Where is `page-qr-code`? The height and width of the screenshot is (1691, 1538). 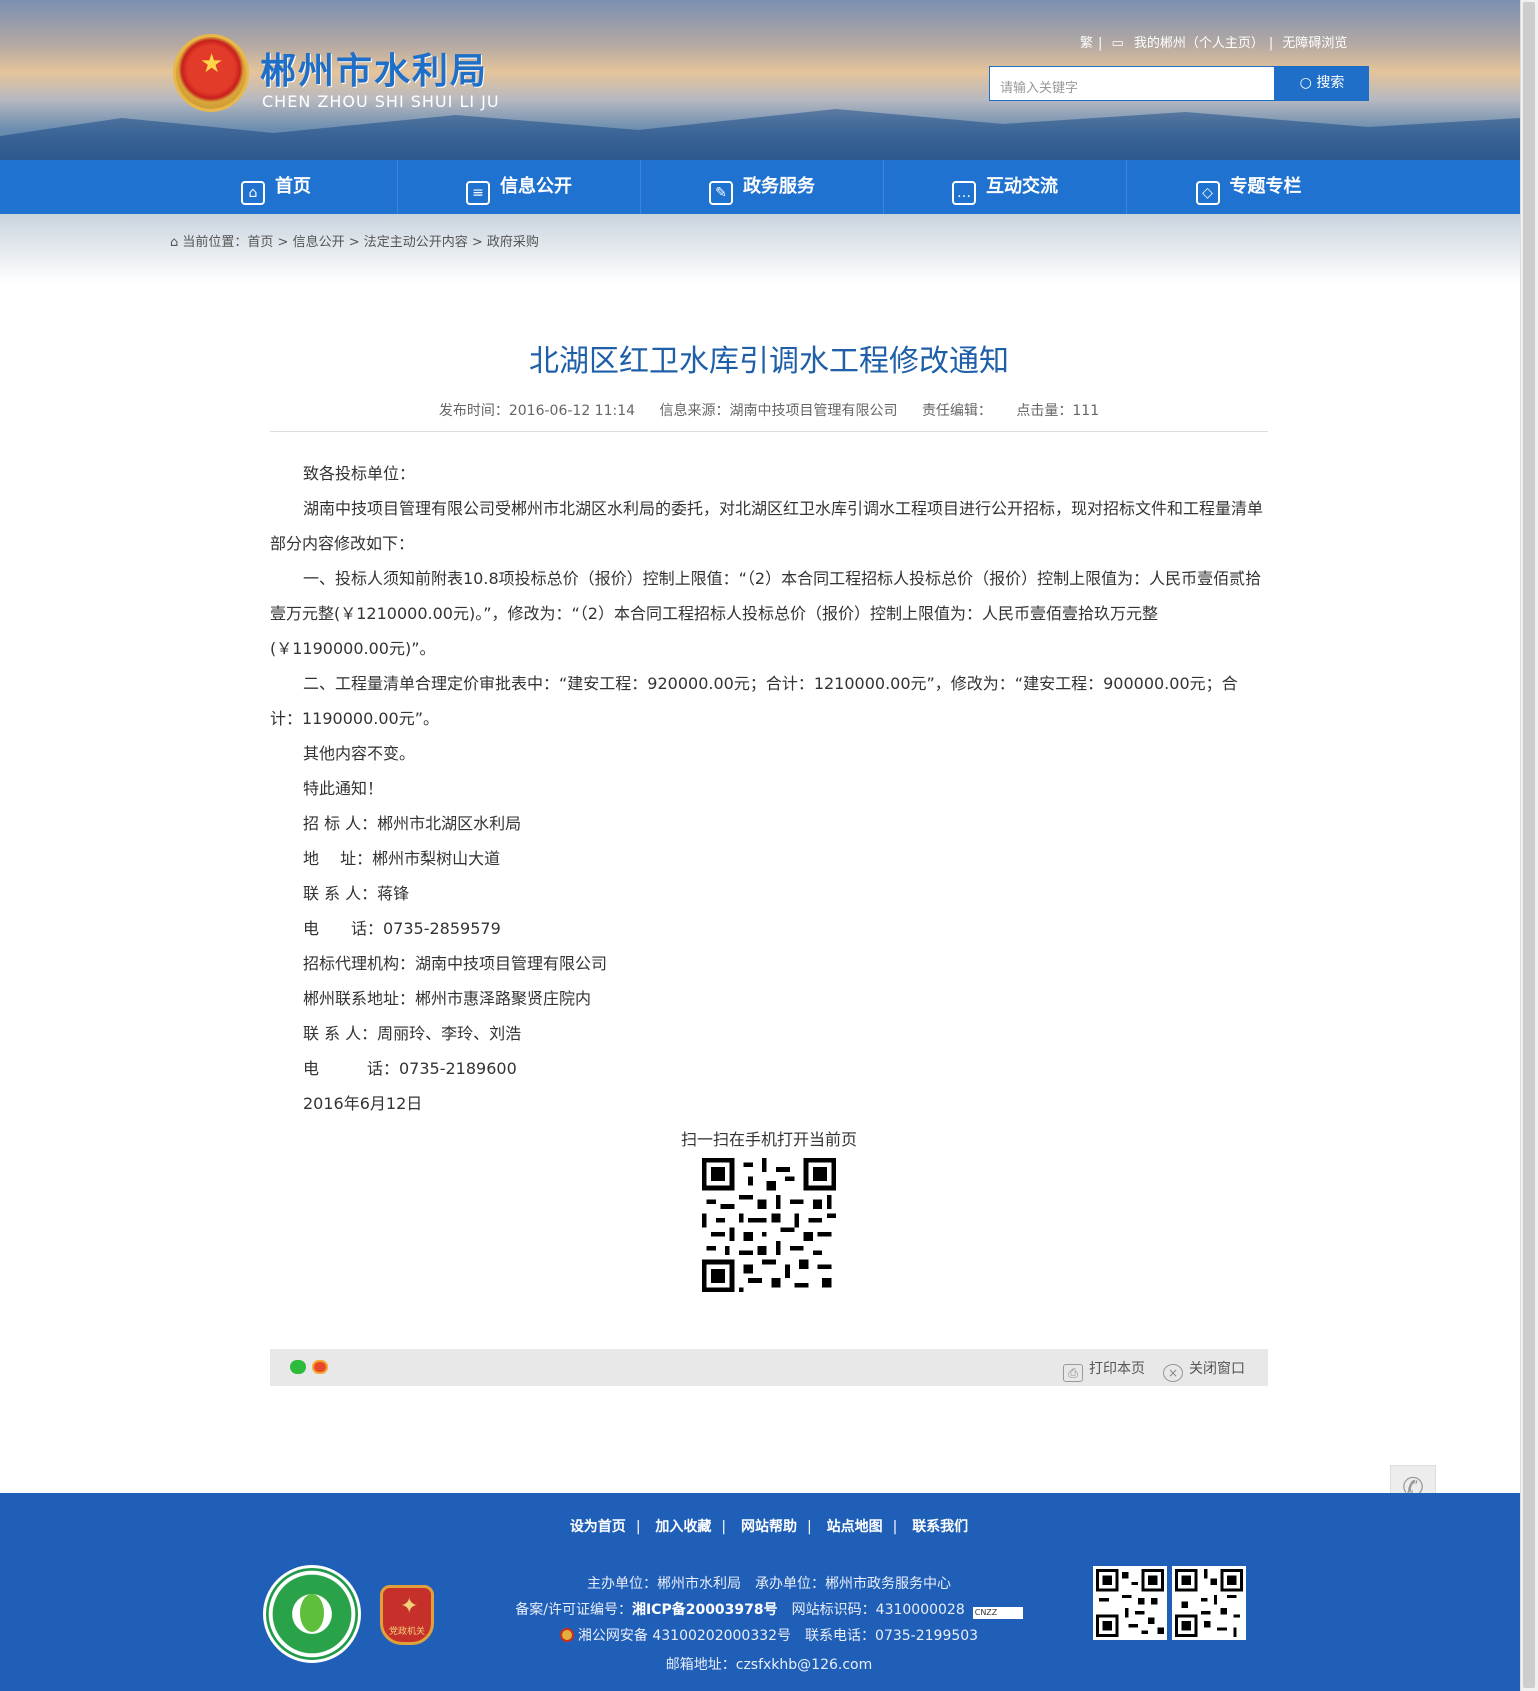
page-qr-code is located at coordinates (769, 1225).